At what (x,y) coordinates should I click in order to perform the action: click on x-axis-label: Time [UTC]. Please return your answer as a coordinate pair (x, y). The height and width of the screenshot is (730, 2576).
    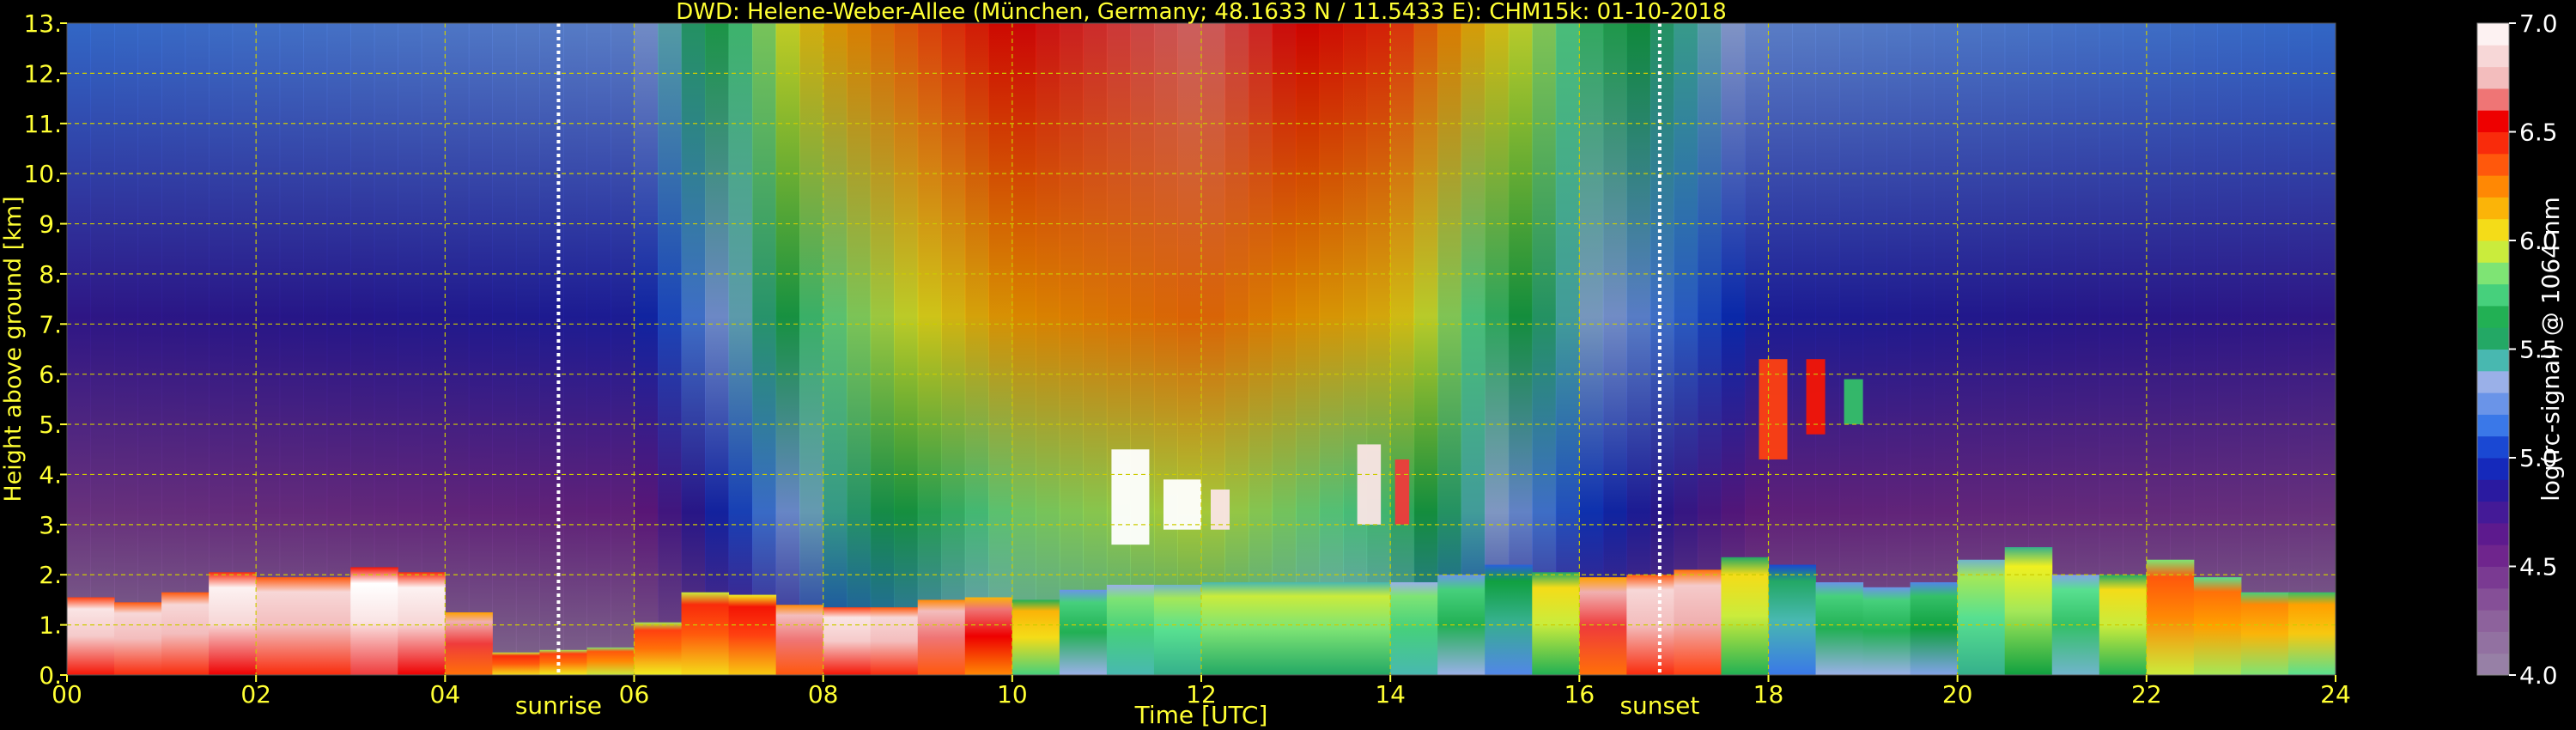
    Looking at the image, I should click on (1201, 715).